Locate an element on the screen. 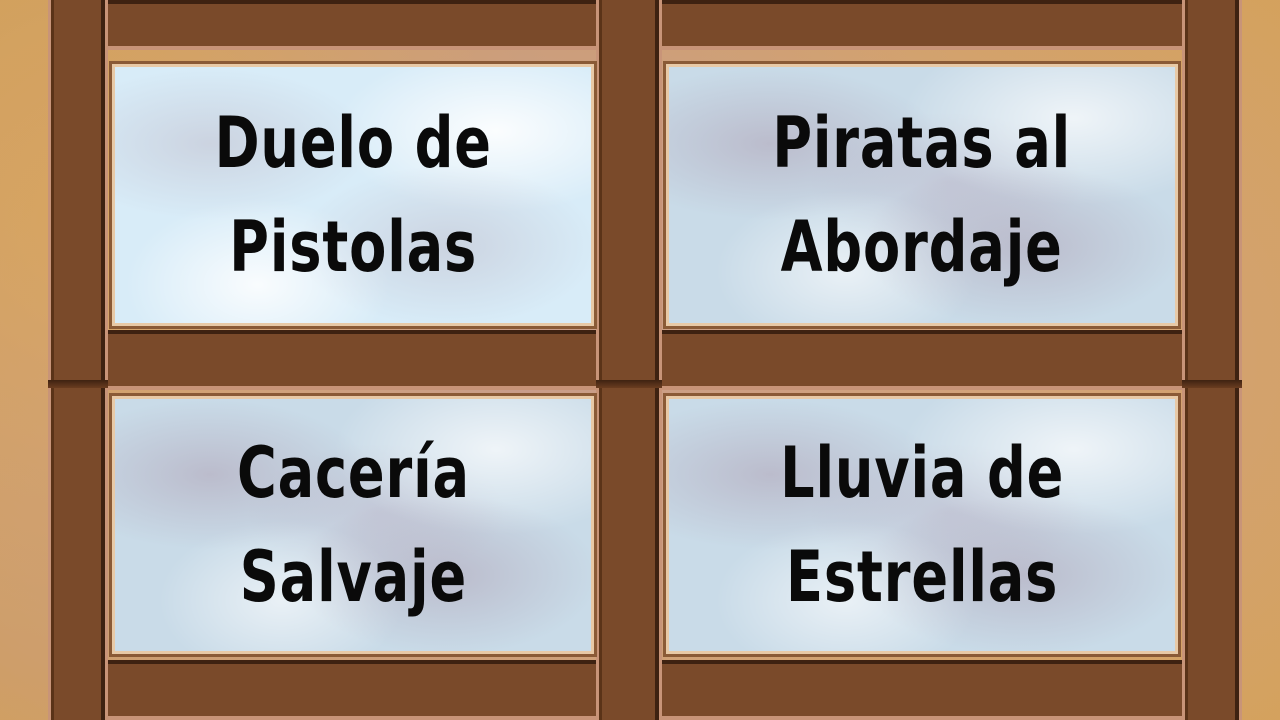  rail-bottom-right is located at coordinates (922, 690).